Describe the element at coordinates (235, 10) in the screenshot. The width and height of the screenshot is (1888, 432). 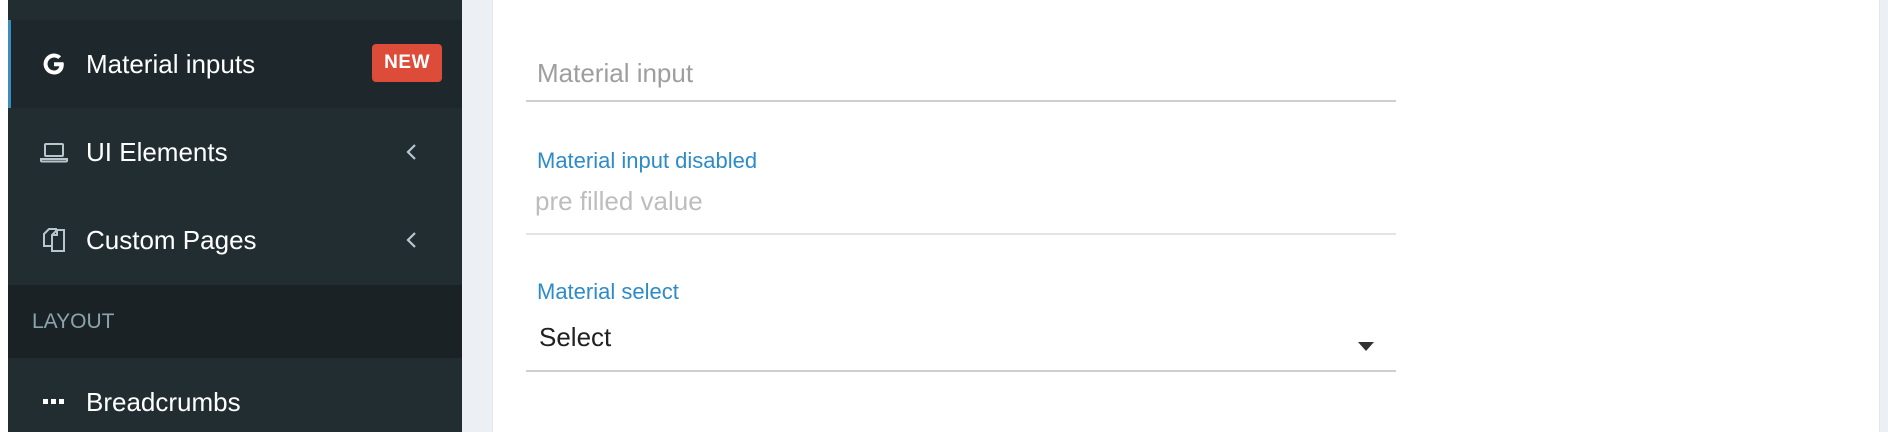
I see `sidebar-top-strip` at that location.